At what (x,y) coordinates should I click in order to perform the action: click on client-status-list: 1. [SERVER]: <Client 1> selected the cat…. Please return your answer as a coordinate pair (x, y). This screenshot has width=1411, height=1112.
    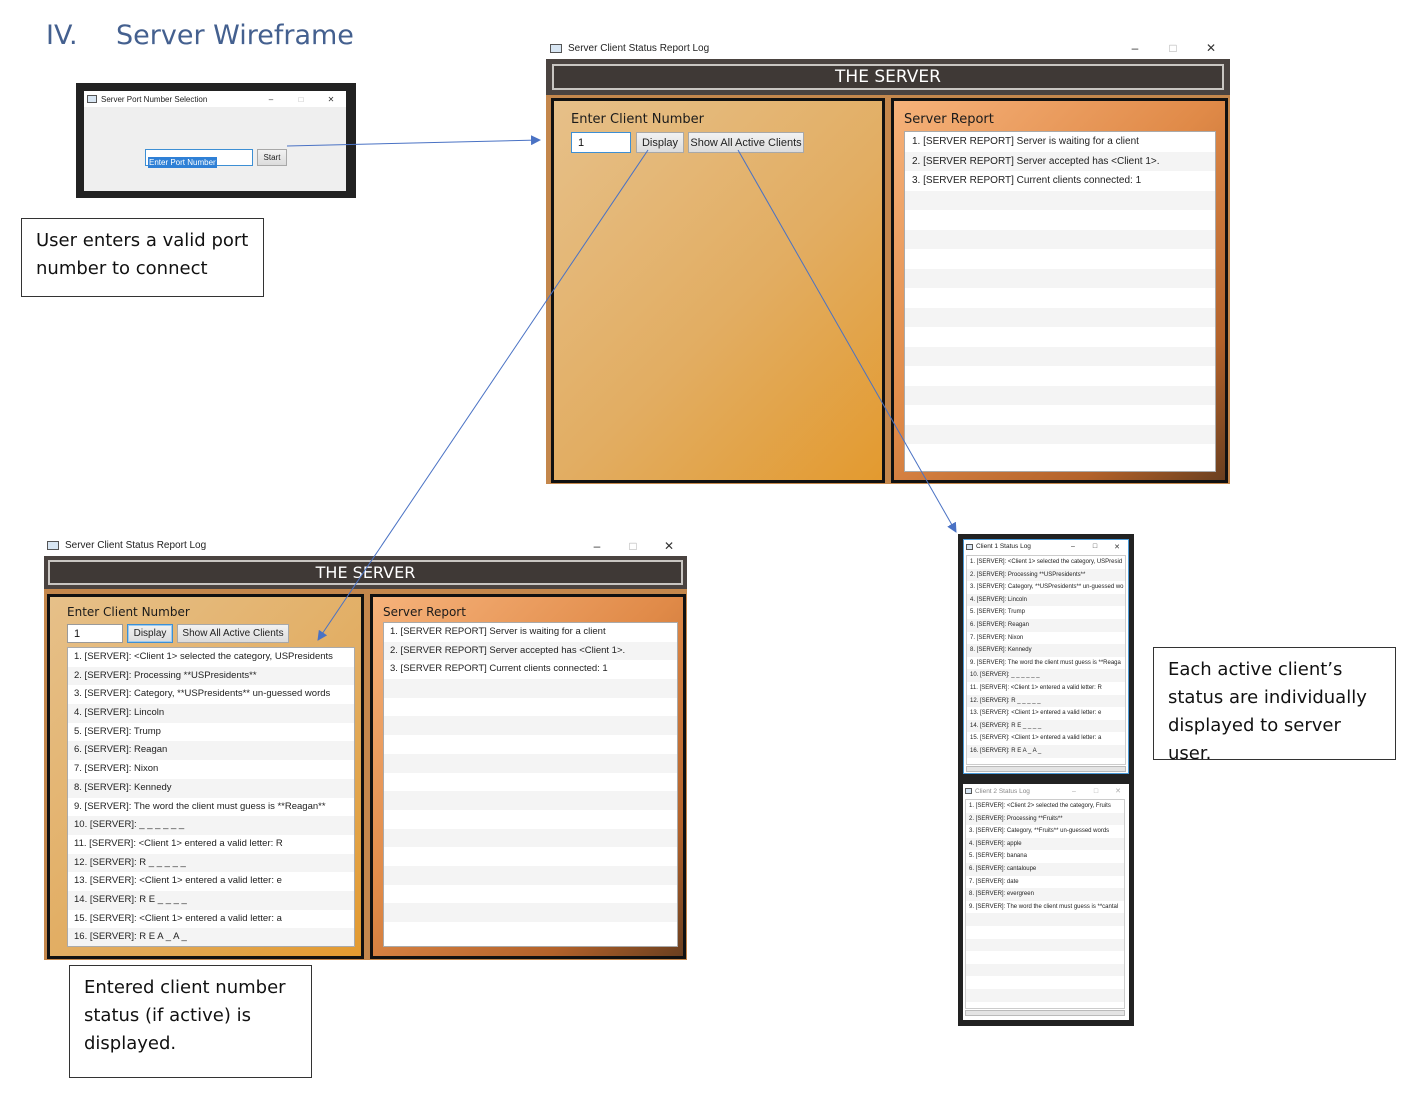
    Looking at the image, I should click on (211, 797).